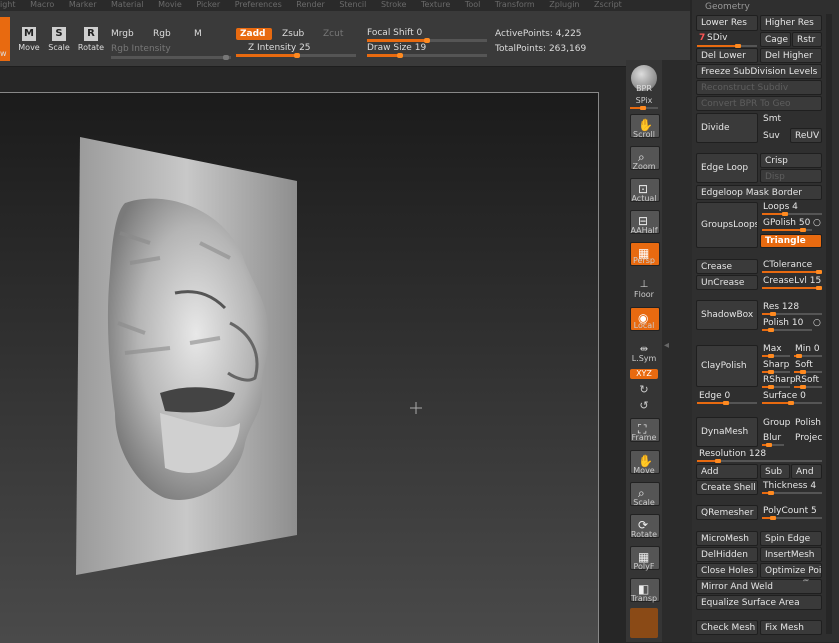  Describe the element at coordinates (792, 518) in the screenshot. I see `polycount-slider` at that location.